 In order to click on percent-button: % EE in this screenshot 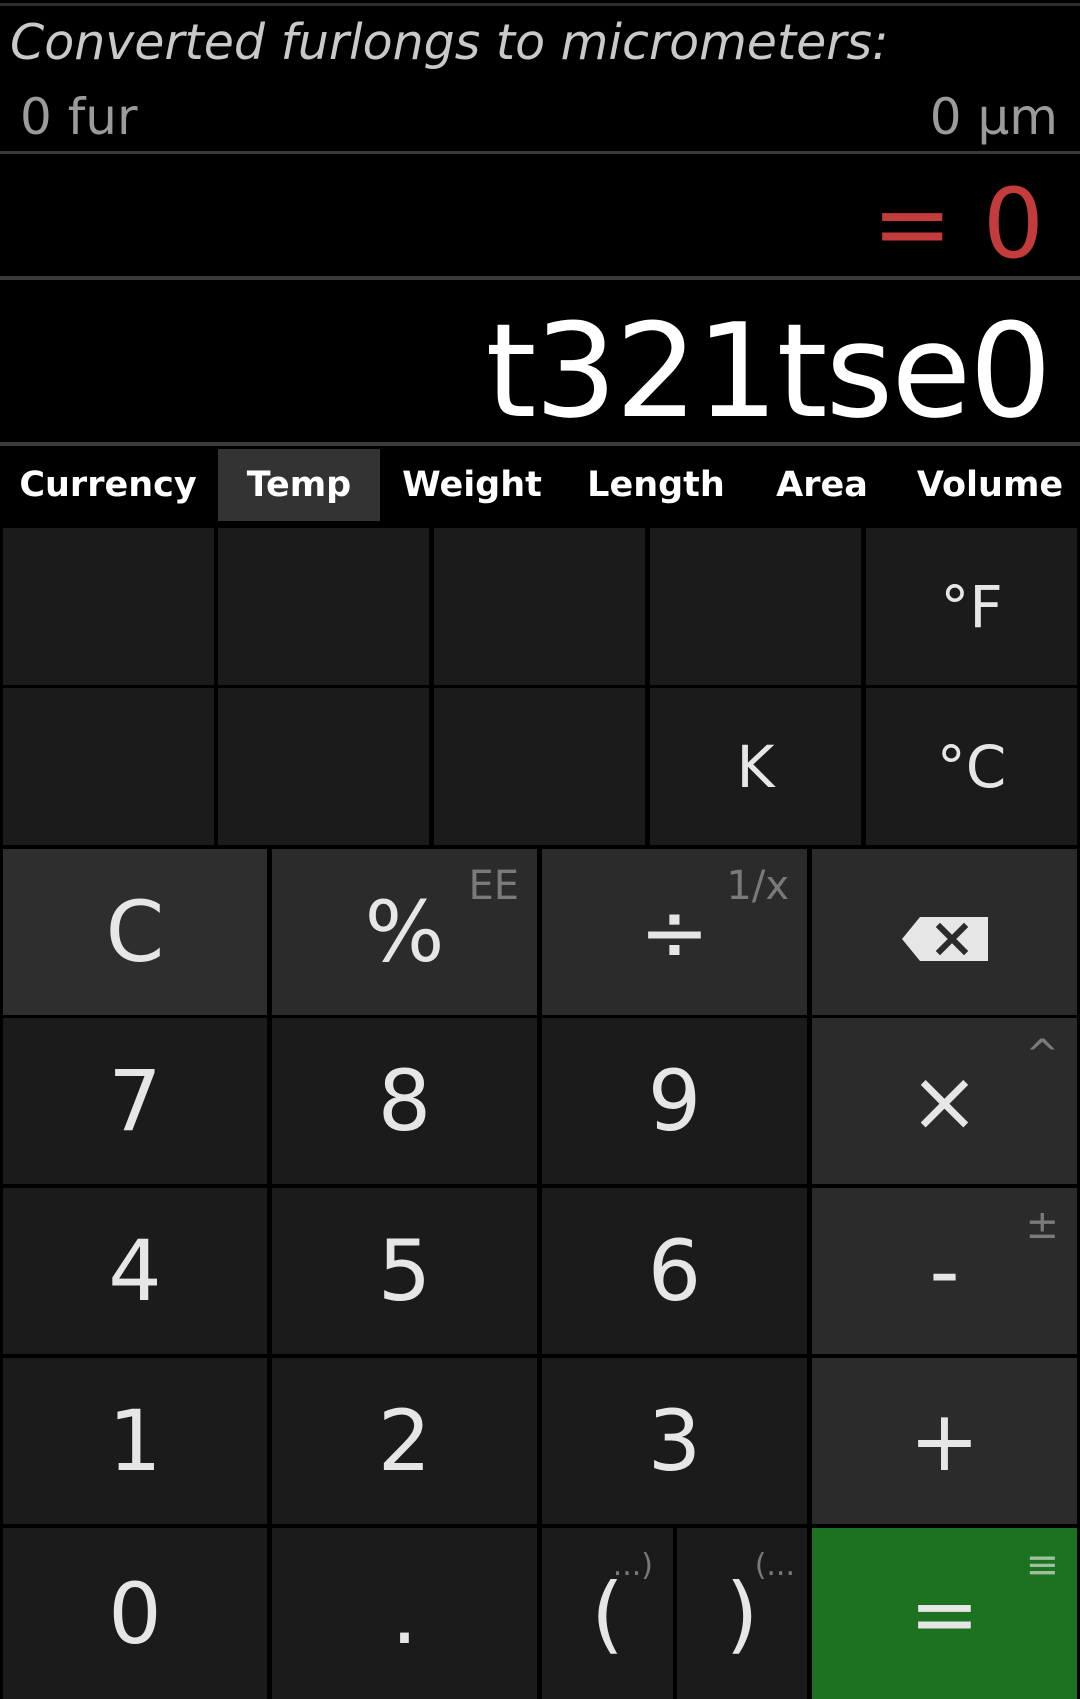, I will do `click(404, 932)`.